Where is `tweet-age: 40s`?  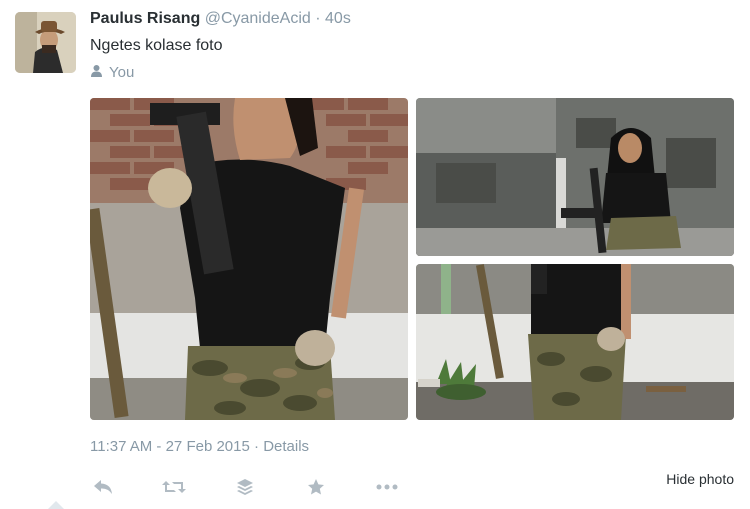
tweet-age: 40s is located at coordinates (338, 18).